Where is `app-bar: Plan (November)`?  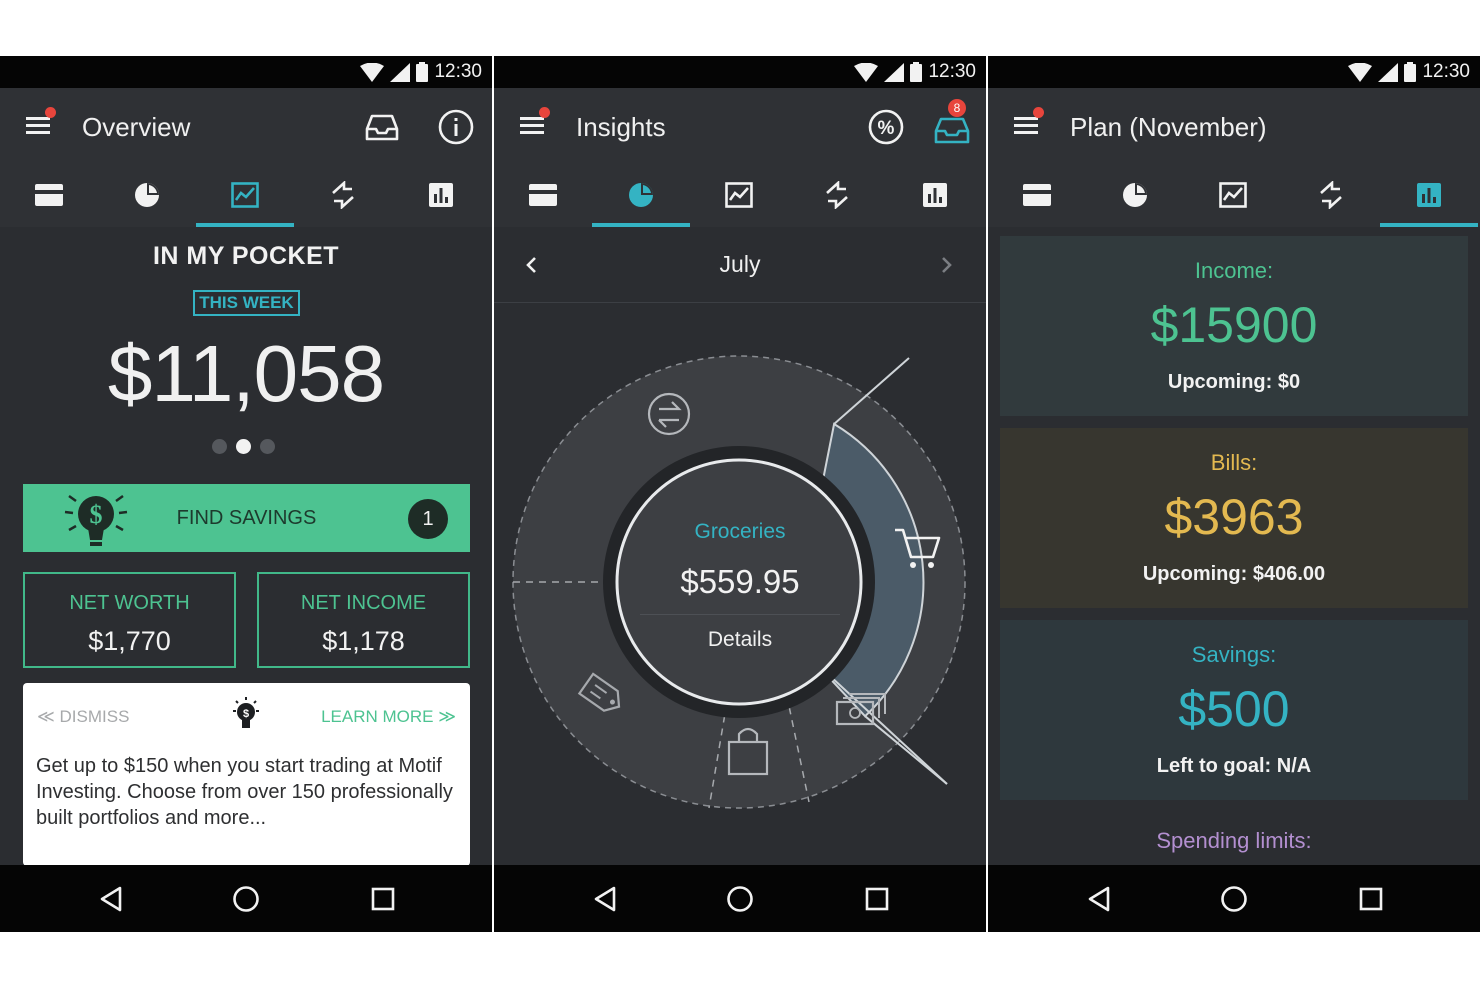
app-bar: Plan (November) is located at coordinates (1234, 125).